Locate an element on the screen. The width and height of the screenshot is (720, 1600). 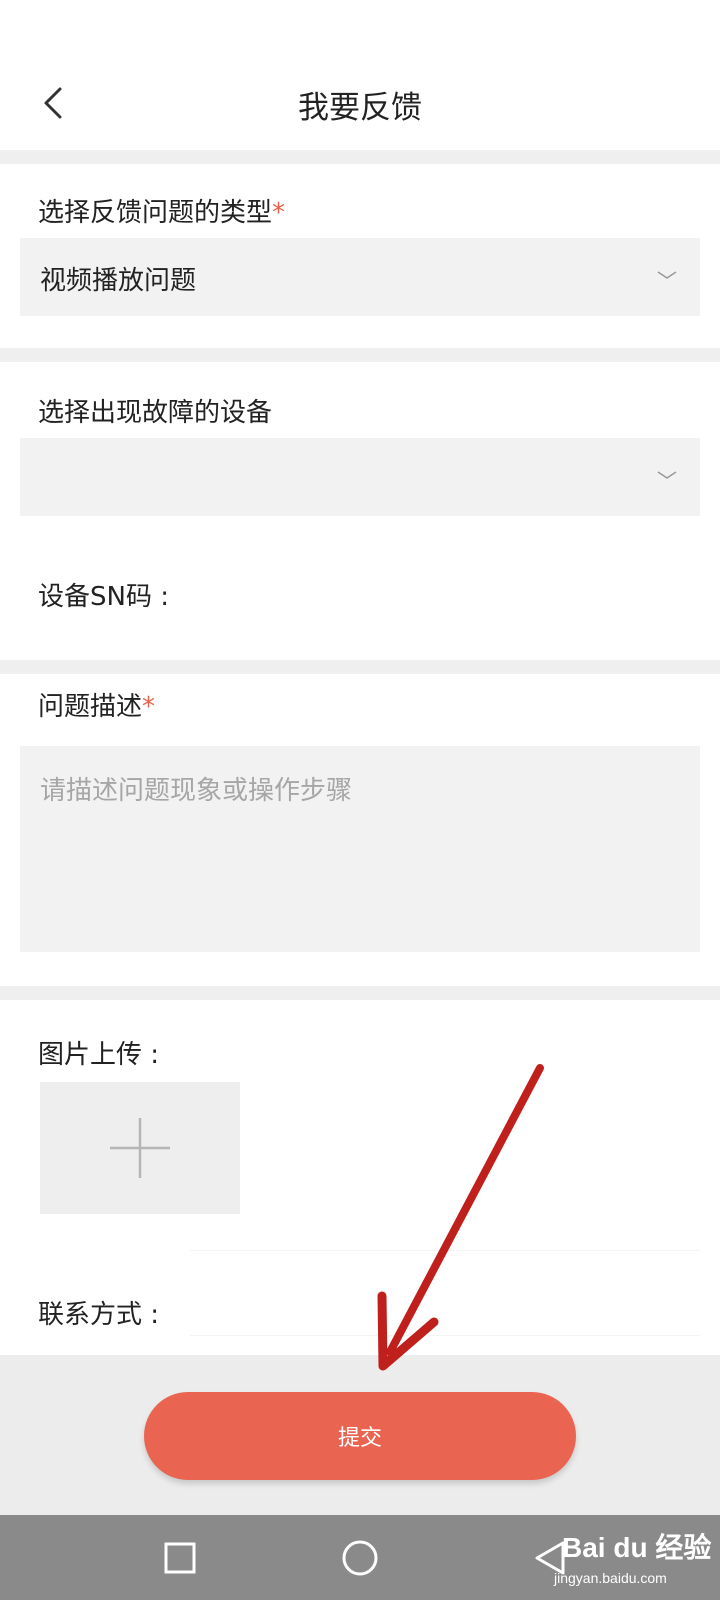
baidu-jingyan-watermark: Bai du 经验 jingyan.baidu.com is located at coordinates (634, 1560).